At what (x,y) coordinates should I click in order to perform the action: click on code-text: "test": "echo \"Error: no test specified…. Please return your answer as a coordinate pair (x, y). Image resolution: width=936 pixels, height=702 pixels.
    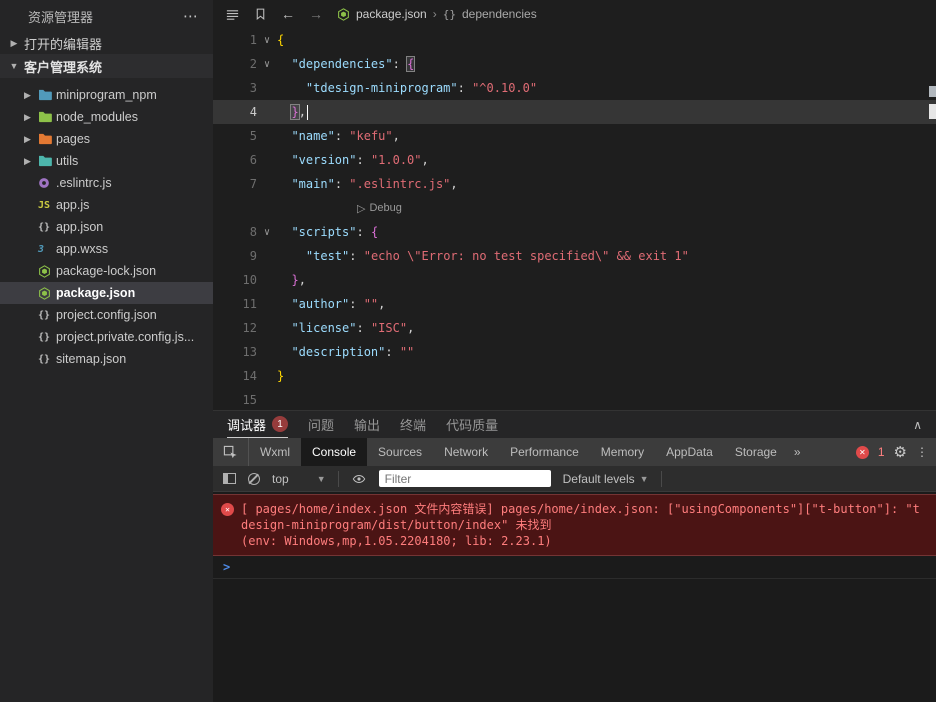
    Looking at the image, I should click on (497, 256).